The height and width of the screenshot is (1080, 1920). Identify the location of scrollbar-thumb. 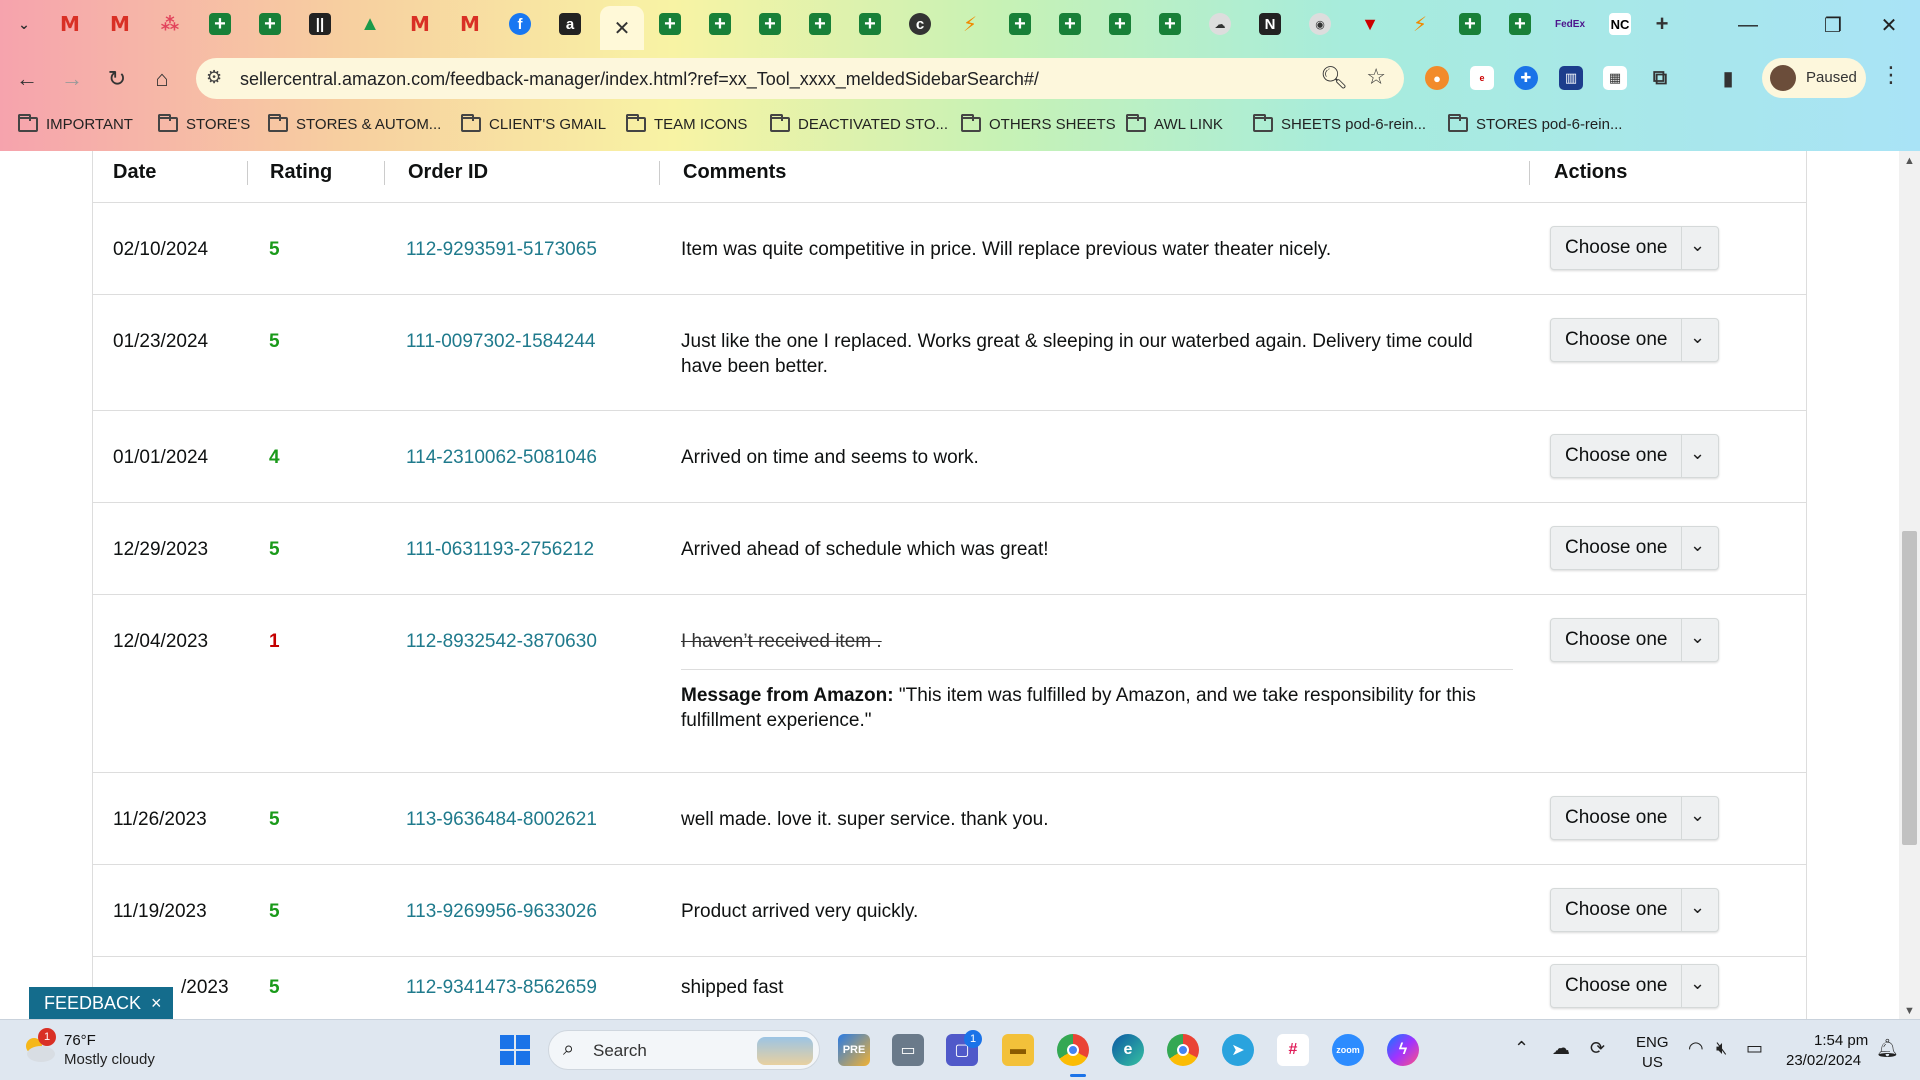
(1909, 688).